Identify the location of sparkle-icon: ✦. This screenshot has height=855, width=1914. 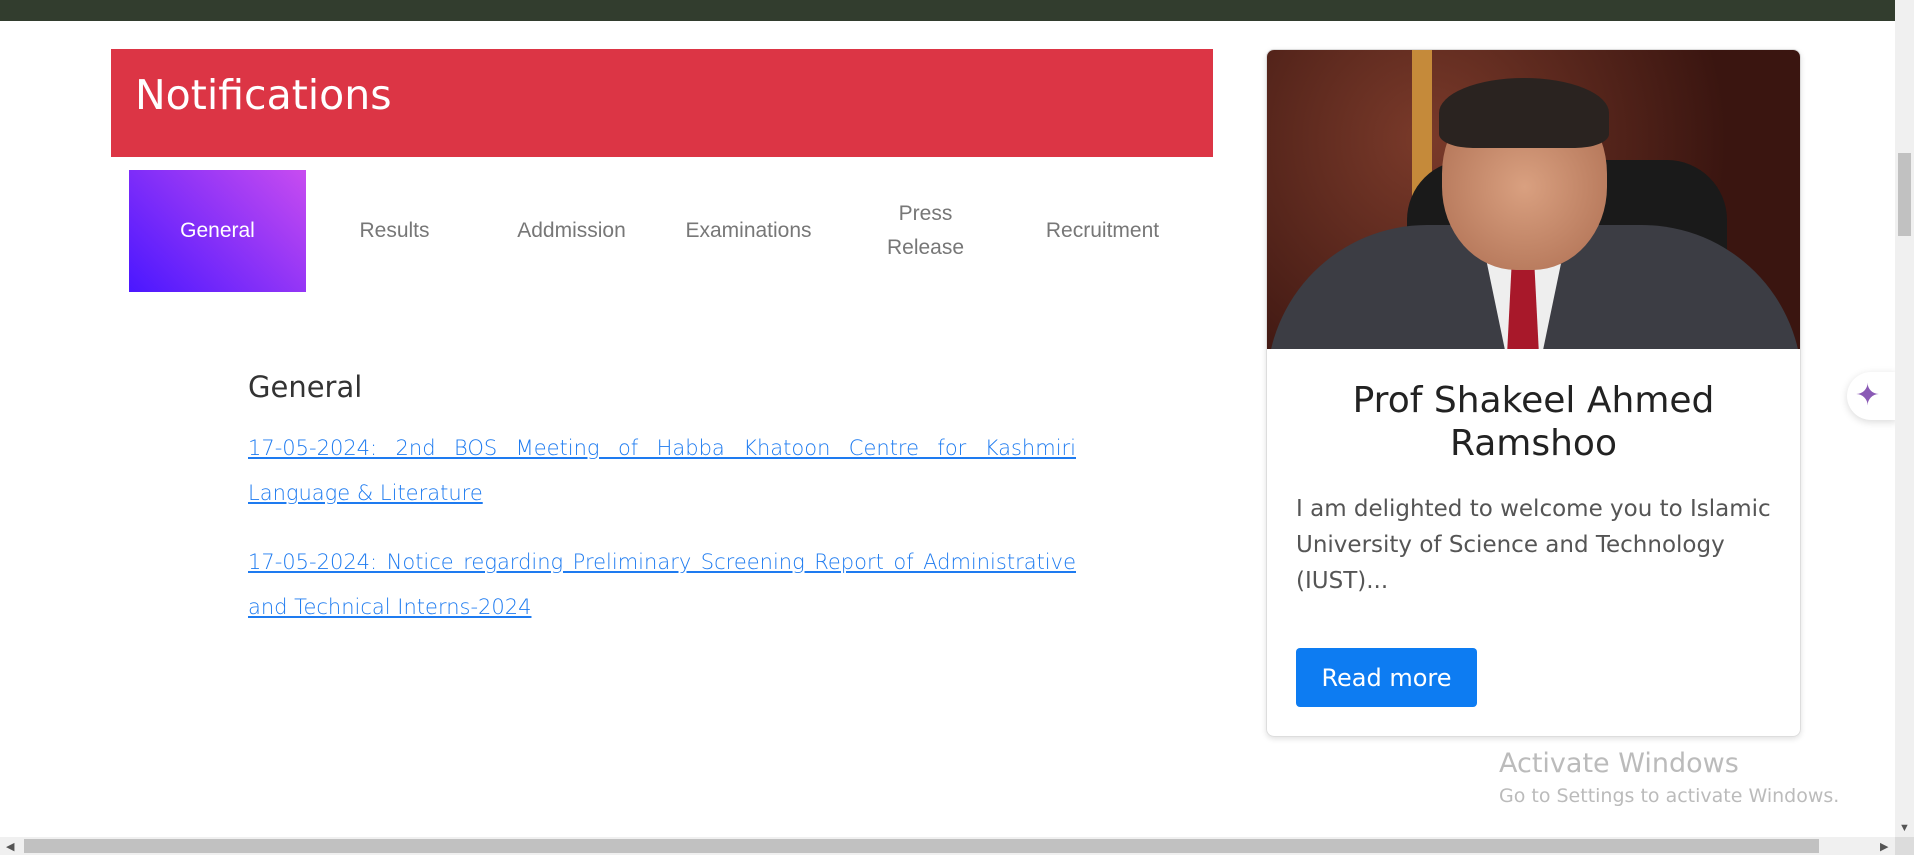
(1868, 395).